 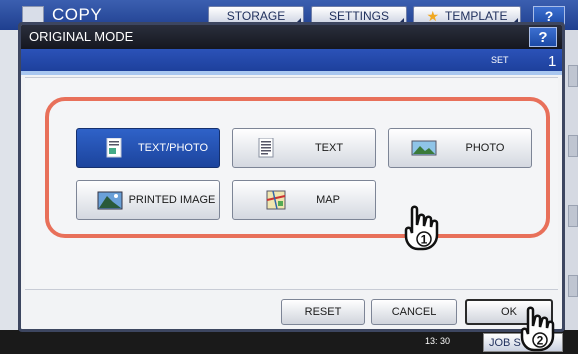 I want to click on mode-button-map: MAP, so click(x=304, y=200).